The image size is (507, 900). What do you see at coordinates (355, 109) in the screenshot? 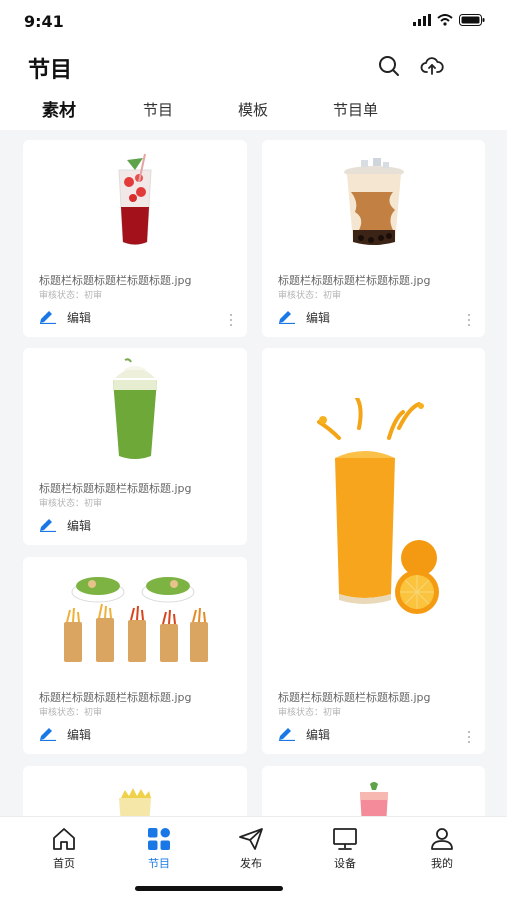
I see `tab-program-list: 节目单` at bounding box center [355, 109].